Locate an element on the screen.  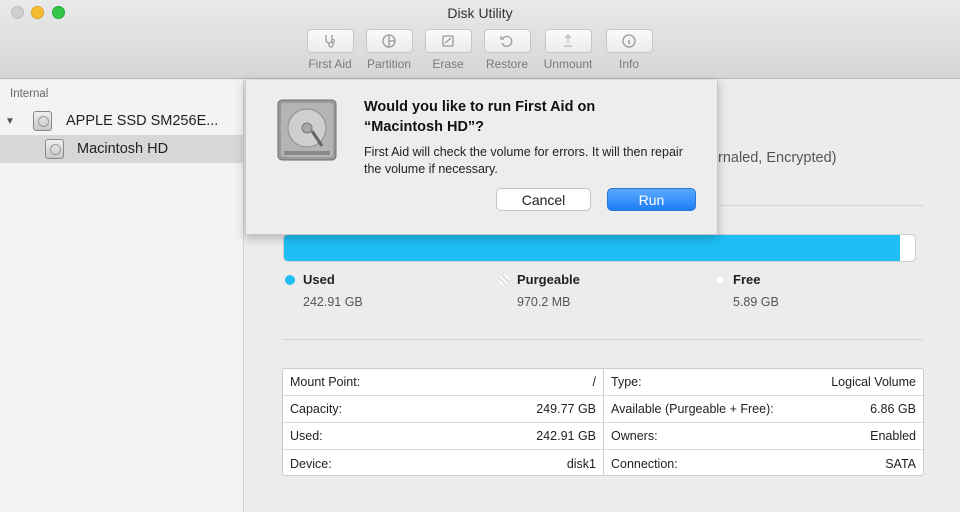
toolbar-restore: Restore is located at coordinates (507, 50).